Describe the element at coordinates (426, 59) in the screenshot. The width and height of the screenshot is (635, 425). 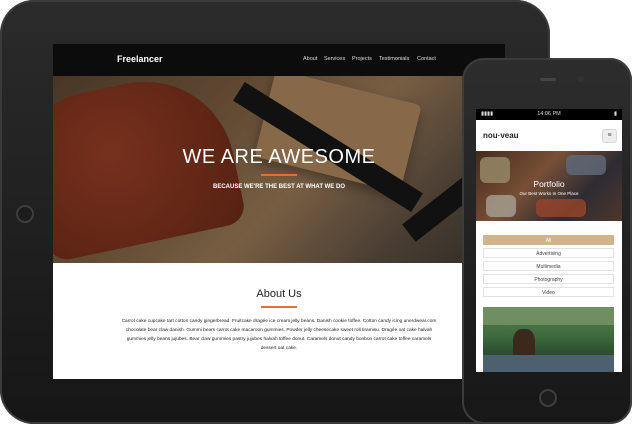
I see `nav-link-contact: Contact` at that location.